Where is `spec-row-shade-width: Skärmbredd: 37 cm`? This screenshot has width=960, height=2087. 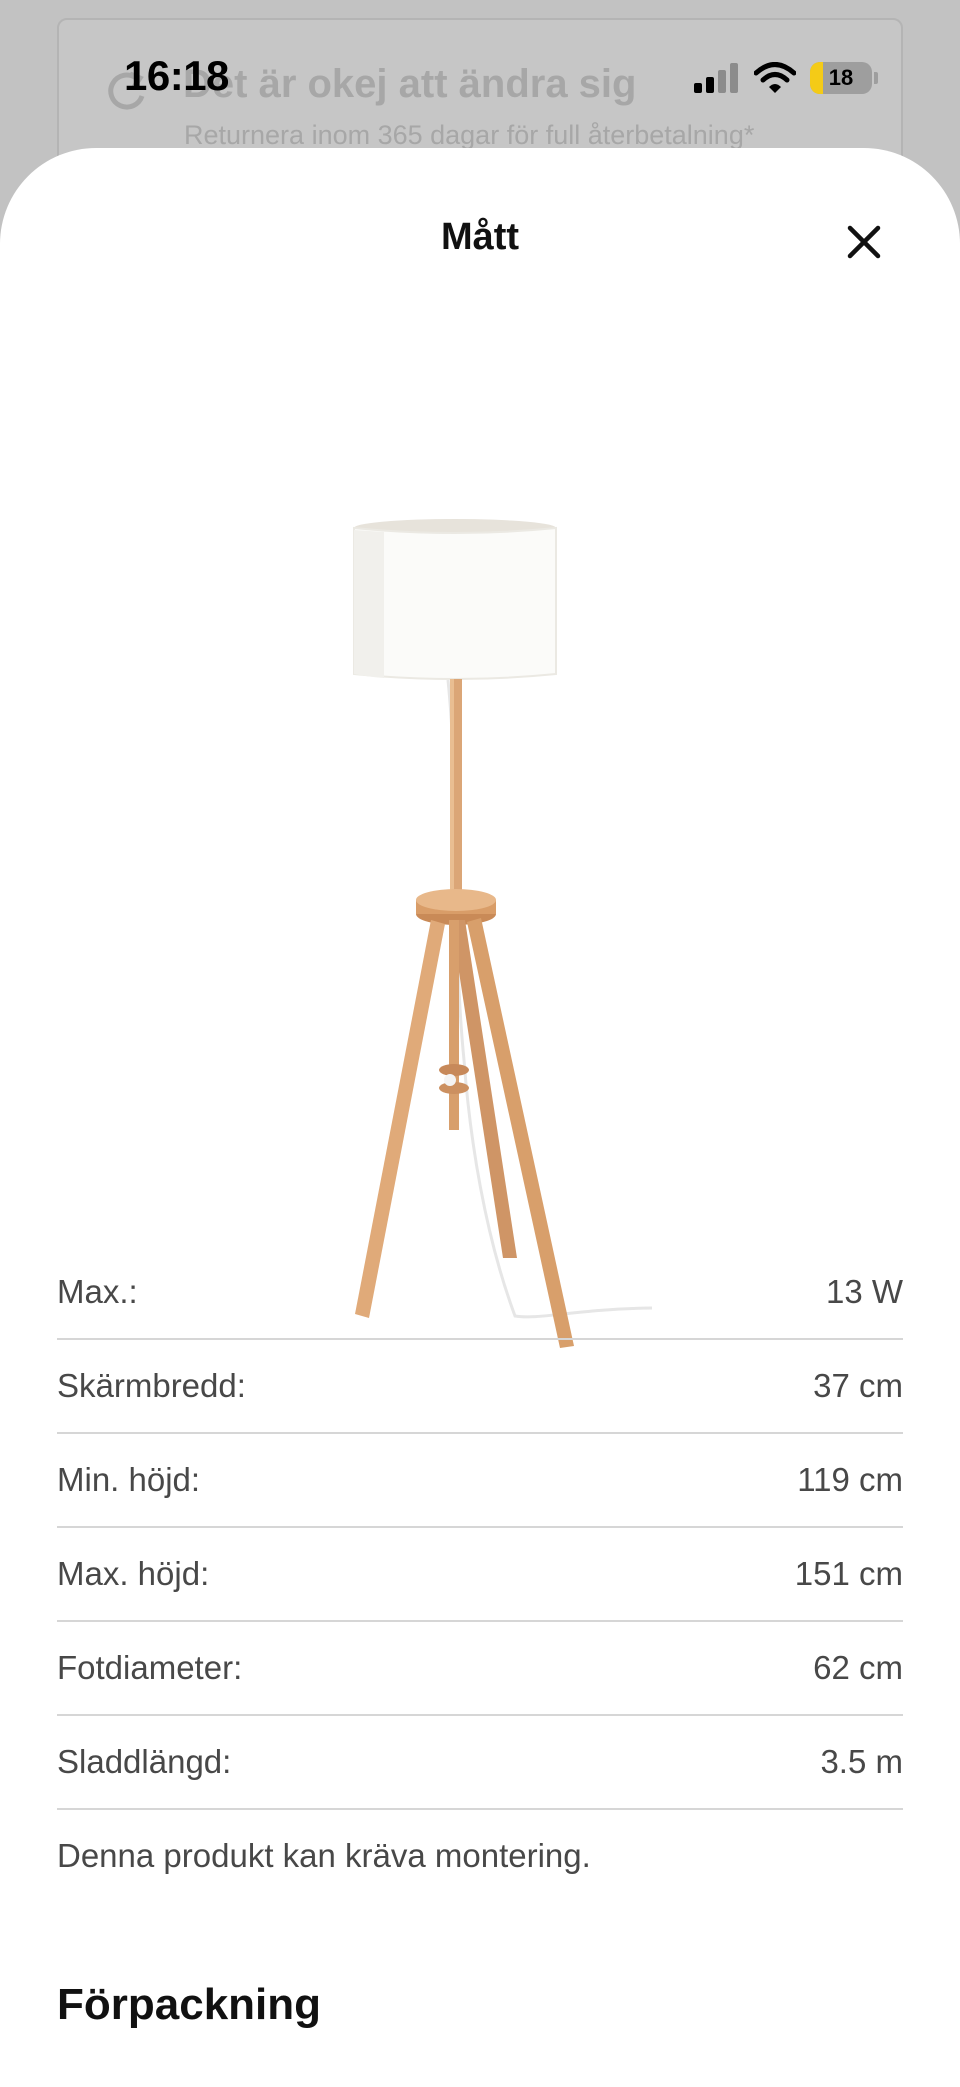 spec-row-shade-width: Skärmbredd: 37 cm is located at coordinates (480, 1387).